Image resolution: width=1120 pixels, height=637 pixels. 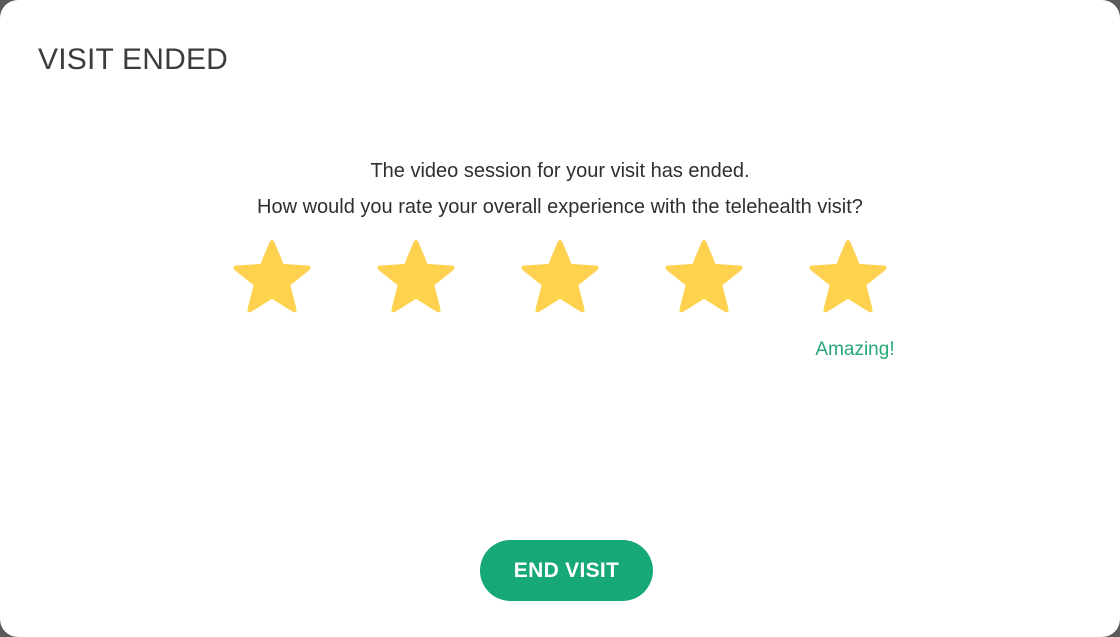 What do you see at coordinates (855, 349) in the screenshot?
I see `rating-label: Amazing!` at bounding box center [855, 349].